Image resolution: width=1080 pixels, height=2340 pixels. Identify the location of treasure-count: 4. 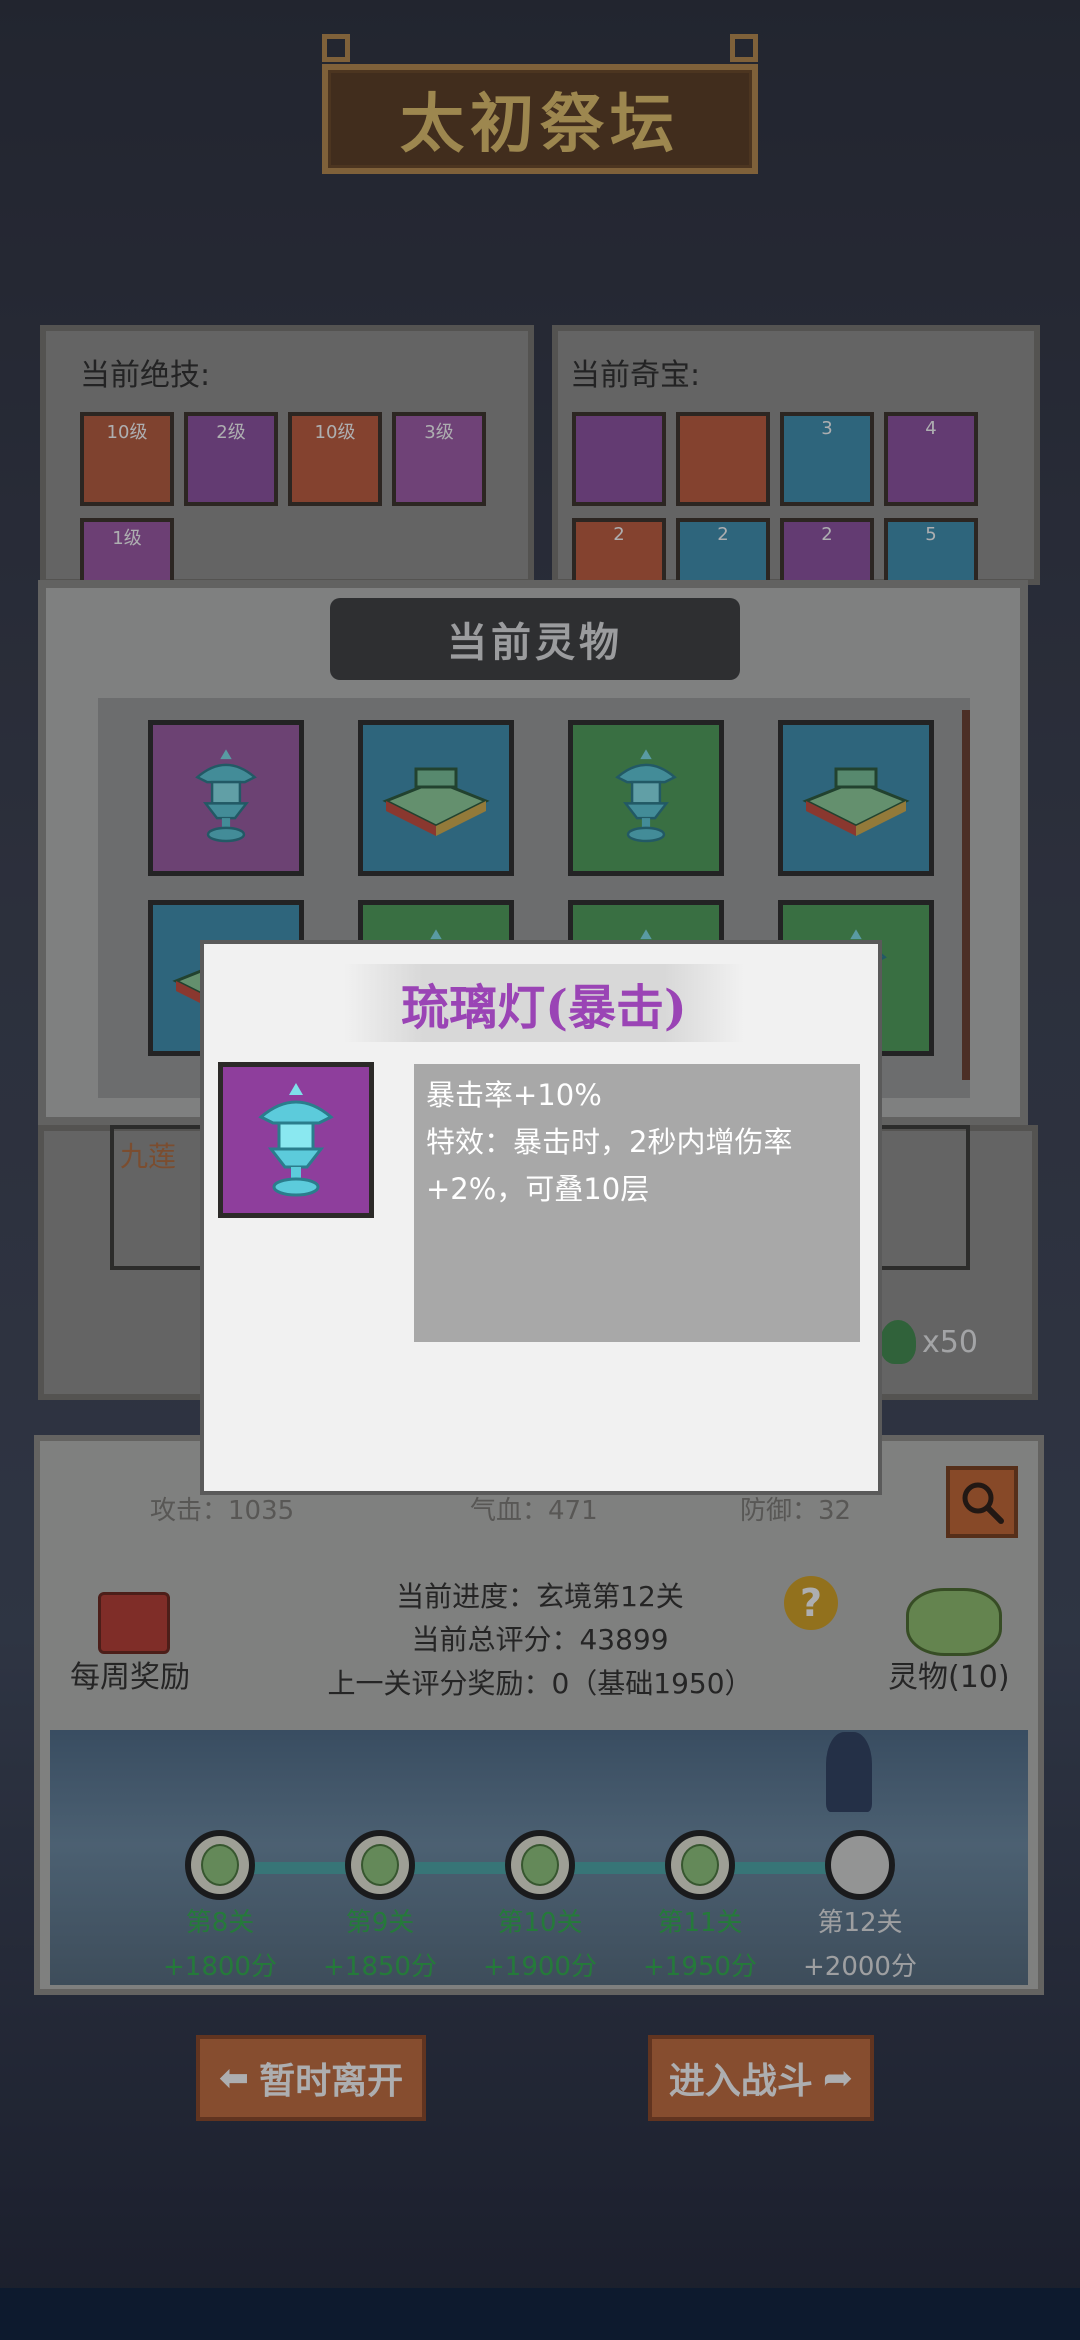
(931, 428).